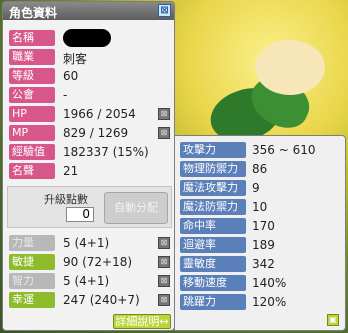 This screenshot has height=333, width=348. Describe the element at coordinates (164, 133) in the screenshot. I see `mp-add-button: ⊠` at that location.